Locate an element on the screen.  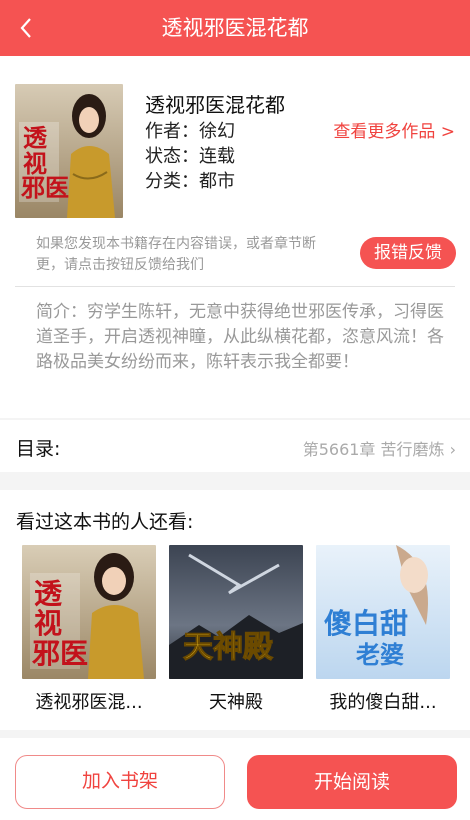
start-reading-button: 开始阅读 is located at coordinates (352, 782).